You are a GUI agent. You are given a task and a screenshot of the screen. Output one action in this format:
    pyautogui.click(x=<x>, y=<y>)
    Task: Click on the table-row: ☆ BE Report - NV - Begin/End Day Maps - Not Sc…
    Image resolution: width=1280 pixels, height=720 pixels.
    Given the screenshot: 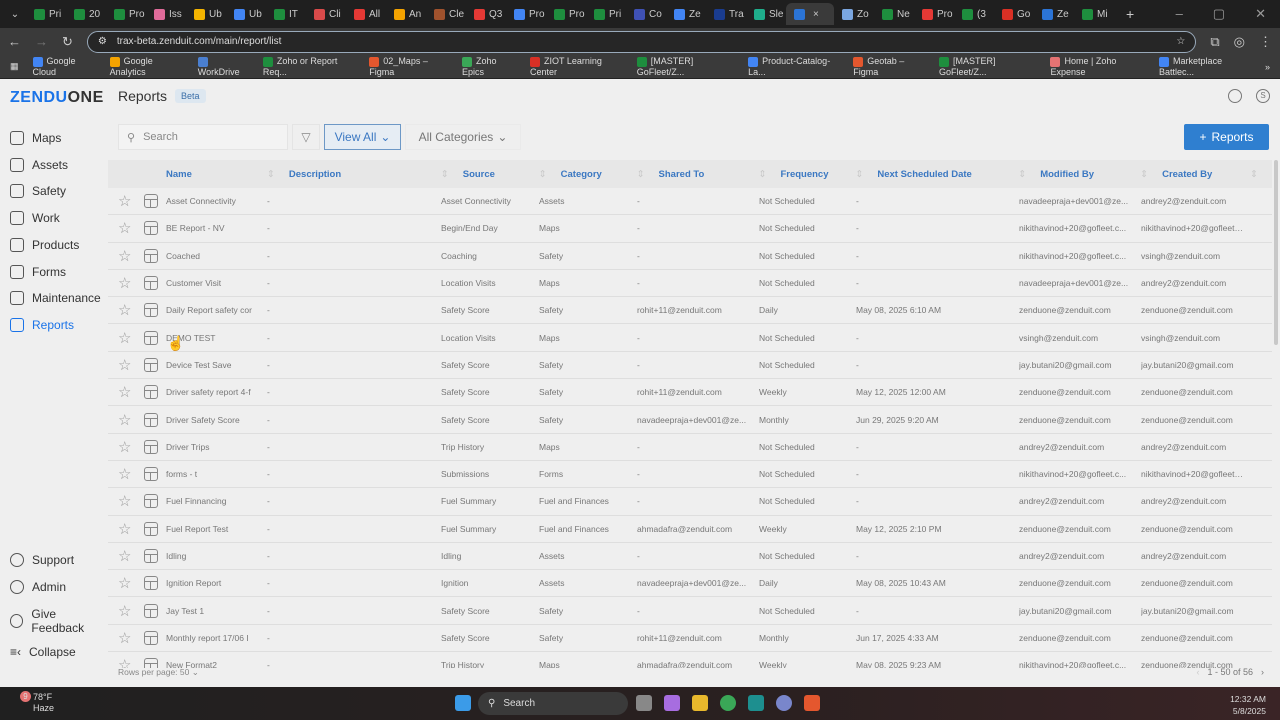 What is the action you would take?
    pyautogui.click(x=690, y=229)
    